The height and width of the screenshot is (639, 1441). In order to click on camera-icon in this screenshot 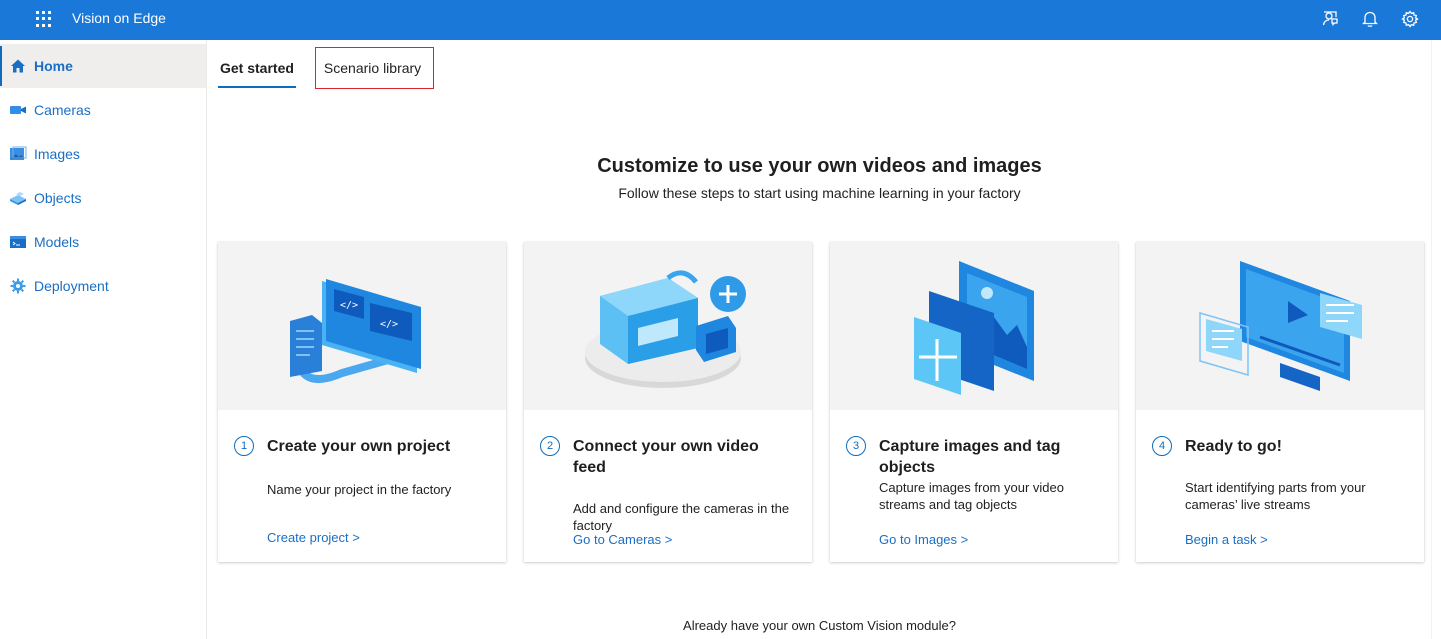, I will do `click(18, 110)`.